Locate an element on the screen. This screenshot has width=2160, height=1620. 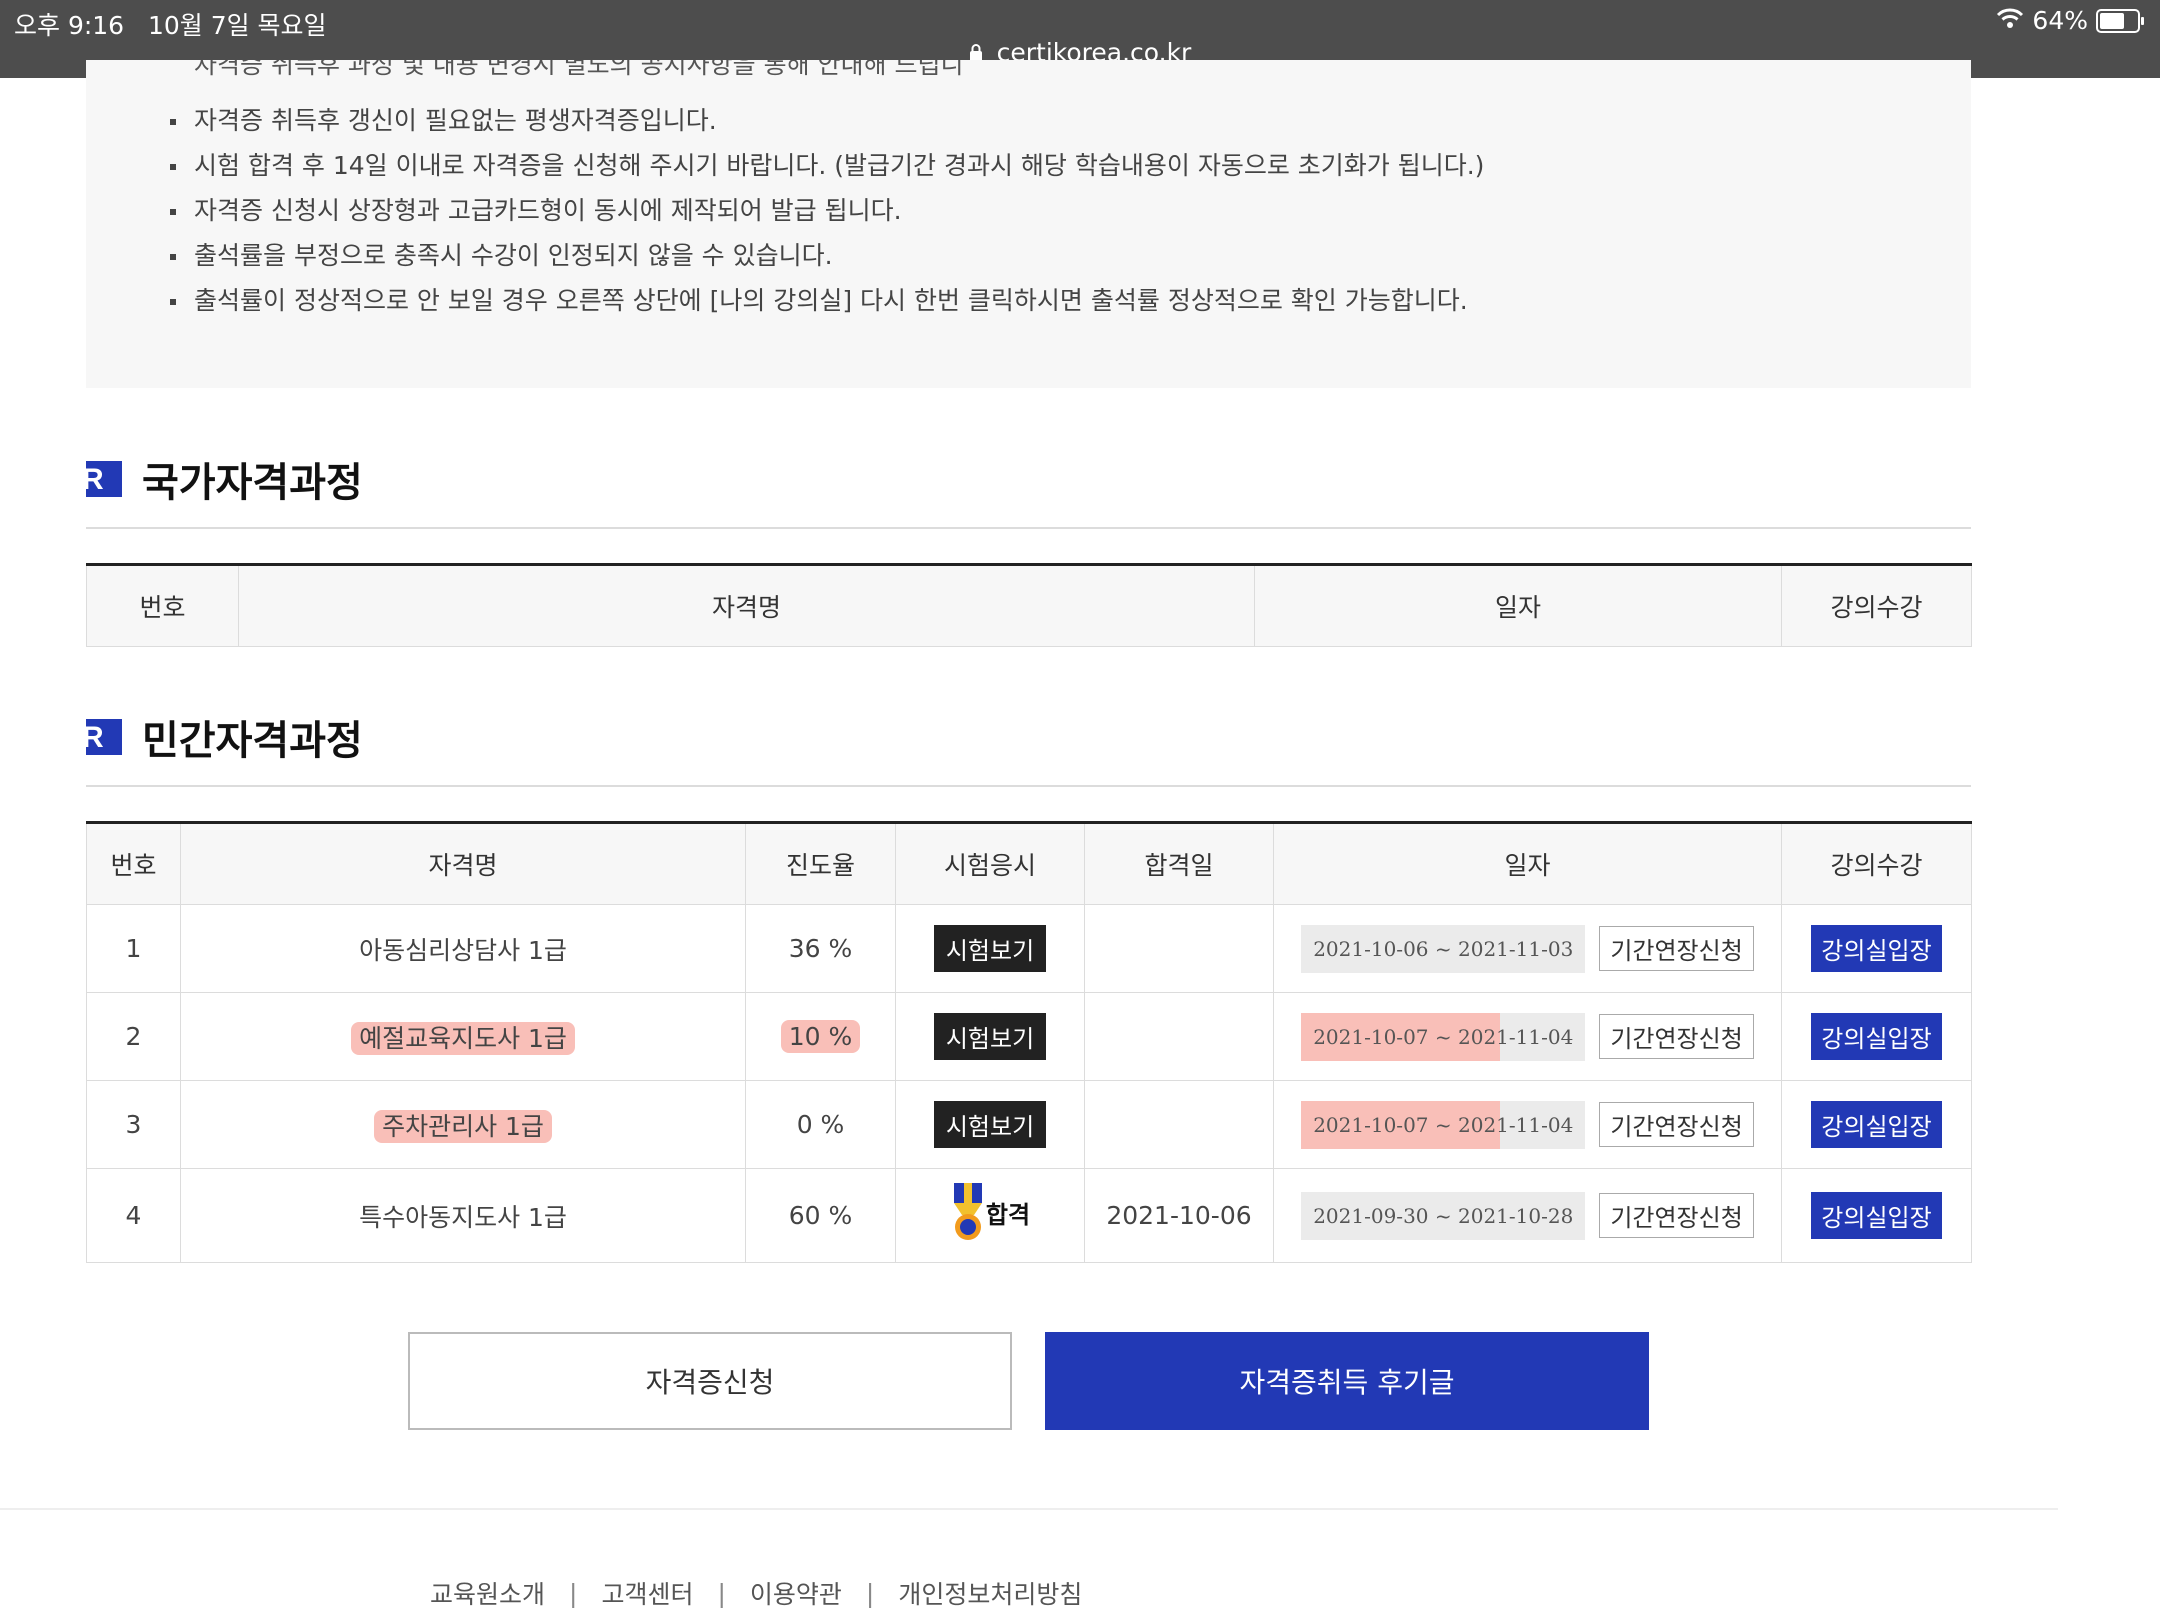
status-time: 오후 9:16 10월 7일 목요일 is located at coordinates (170, 25).